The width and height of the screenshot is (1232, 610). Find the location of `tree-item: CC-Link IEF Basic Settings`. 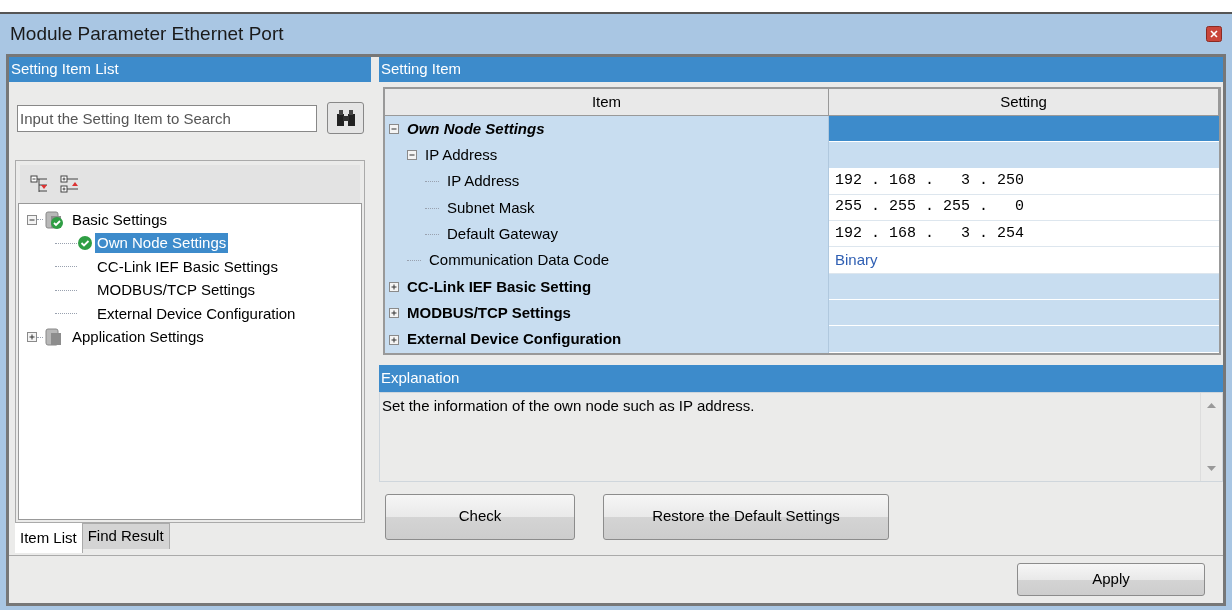

tree-item: CC-Link IEF Basic Settings is located at coordinates (187, 266).